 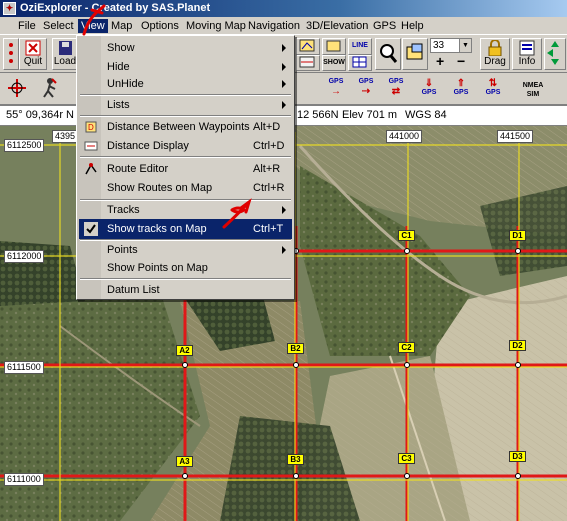 I want to click on northing-label-1: 6112500, so click(x=24, y=145).